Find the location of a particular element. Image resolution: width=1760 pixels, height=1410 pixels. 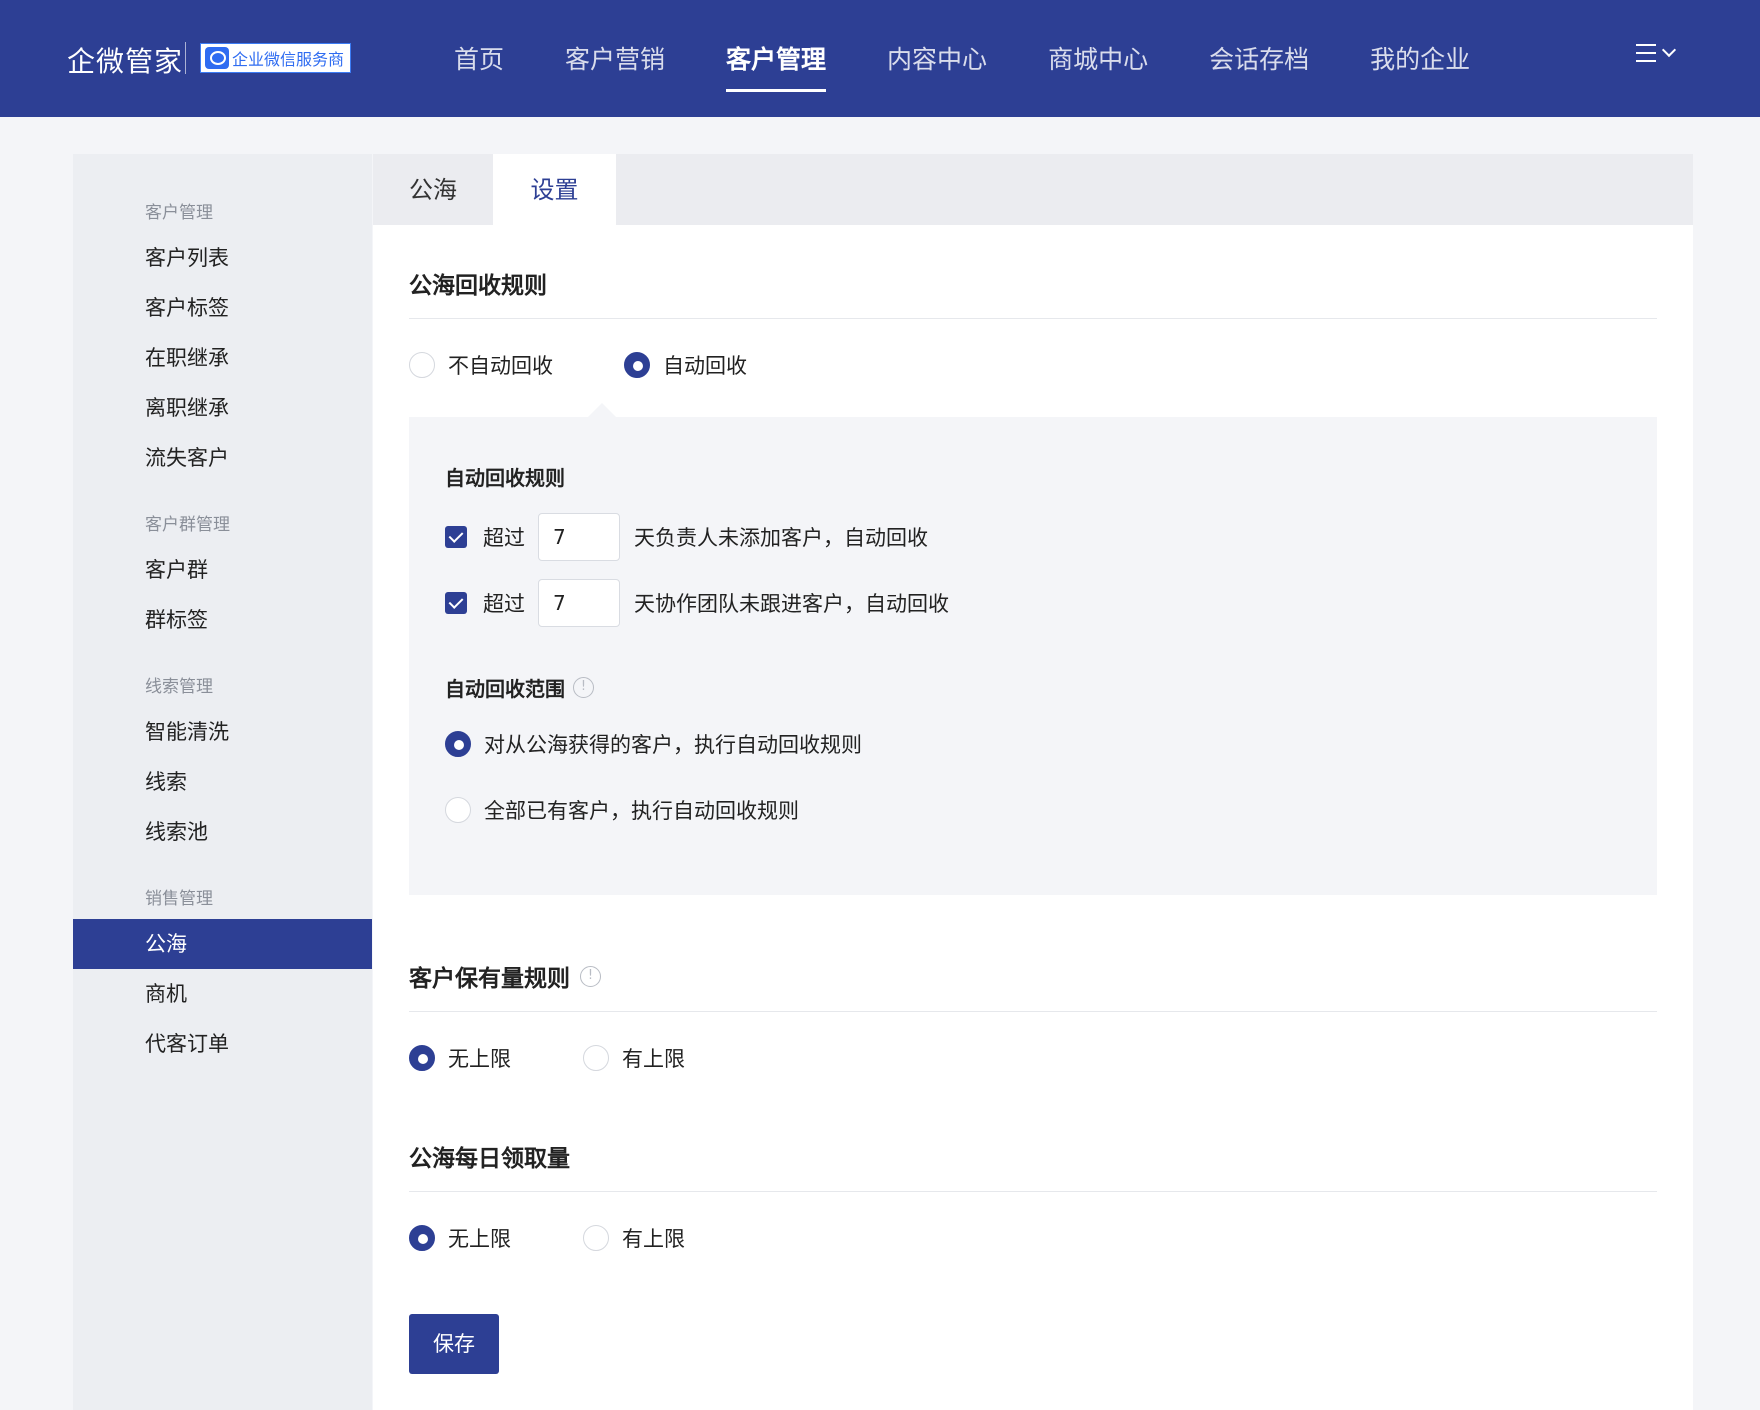

radio-label: 全部已有客户，执行自动回收规则 is located at coordinates (641, 811).